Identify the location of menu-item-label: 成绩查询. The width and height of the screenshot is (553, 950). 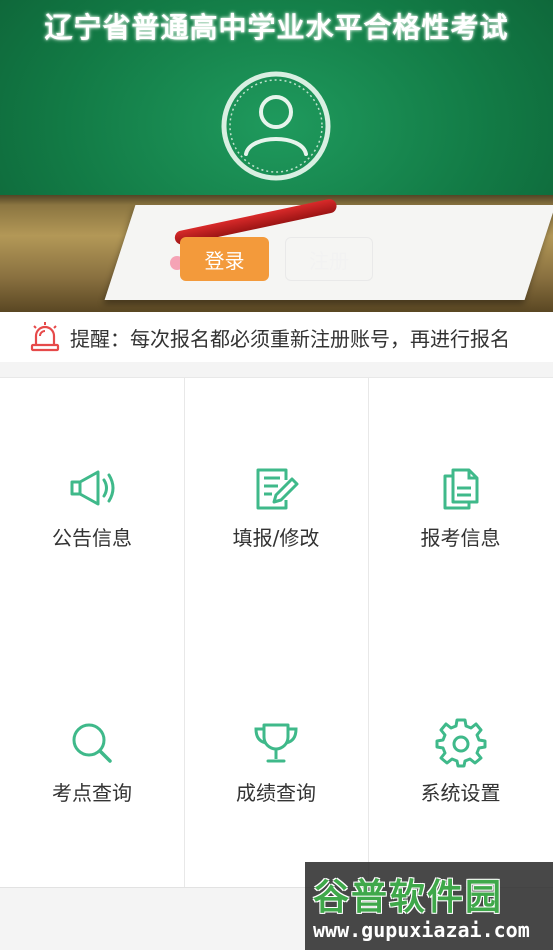
(276, 793).